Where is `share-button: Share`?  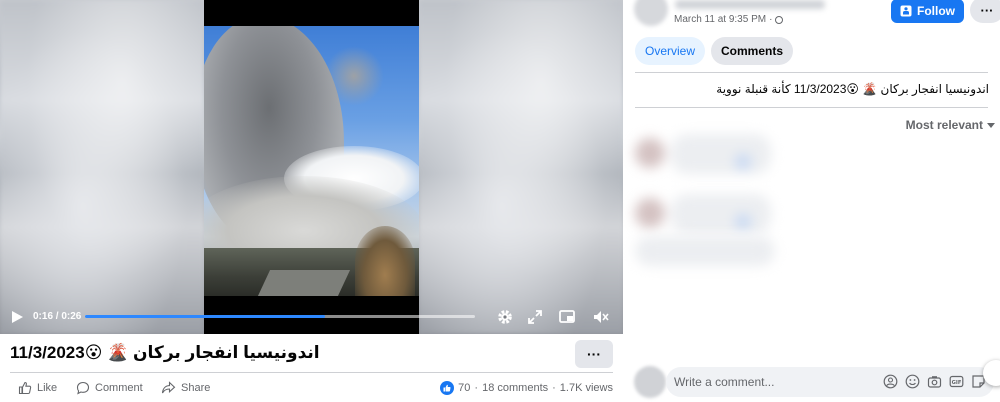 share-button: Share is located at coordinates (185, 388).